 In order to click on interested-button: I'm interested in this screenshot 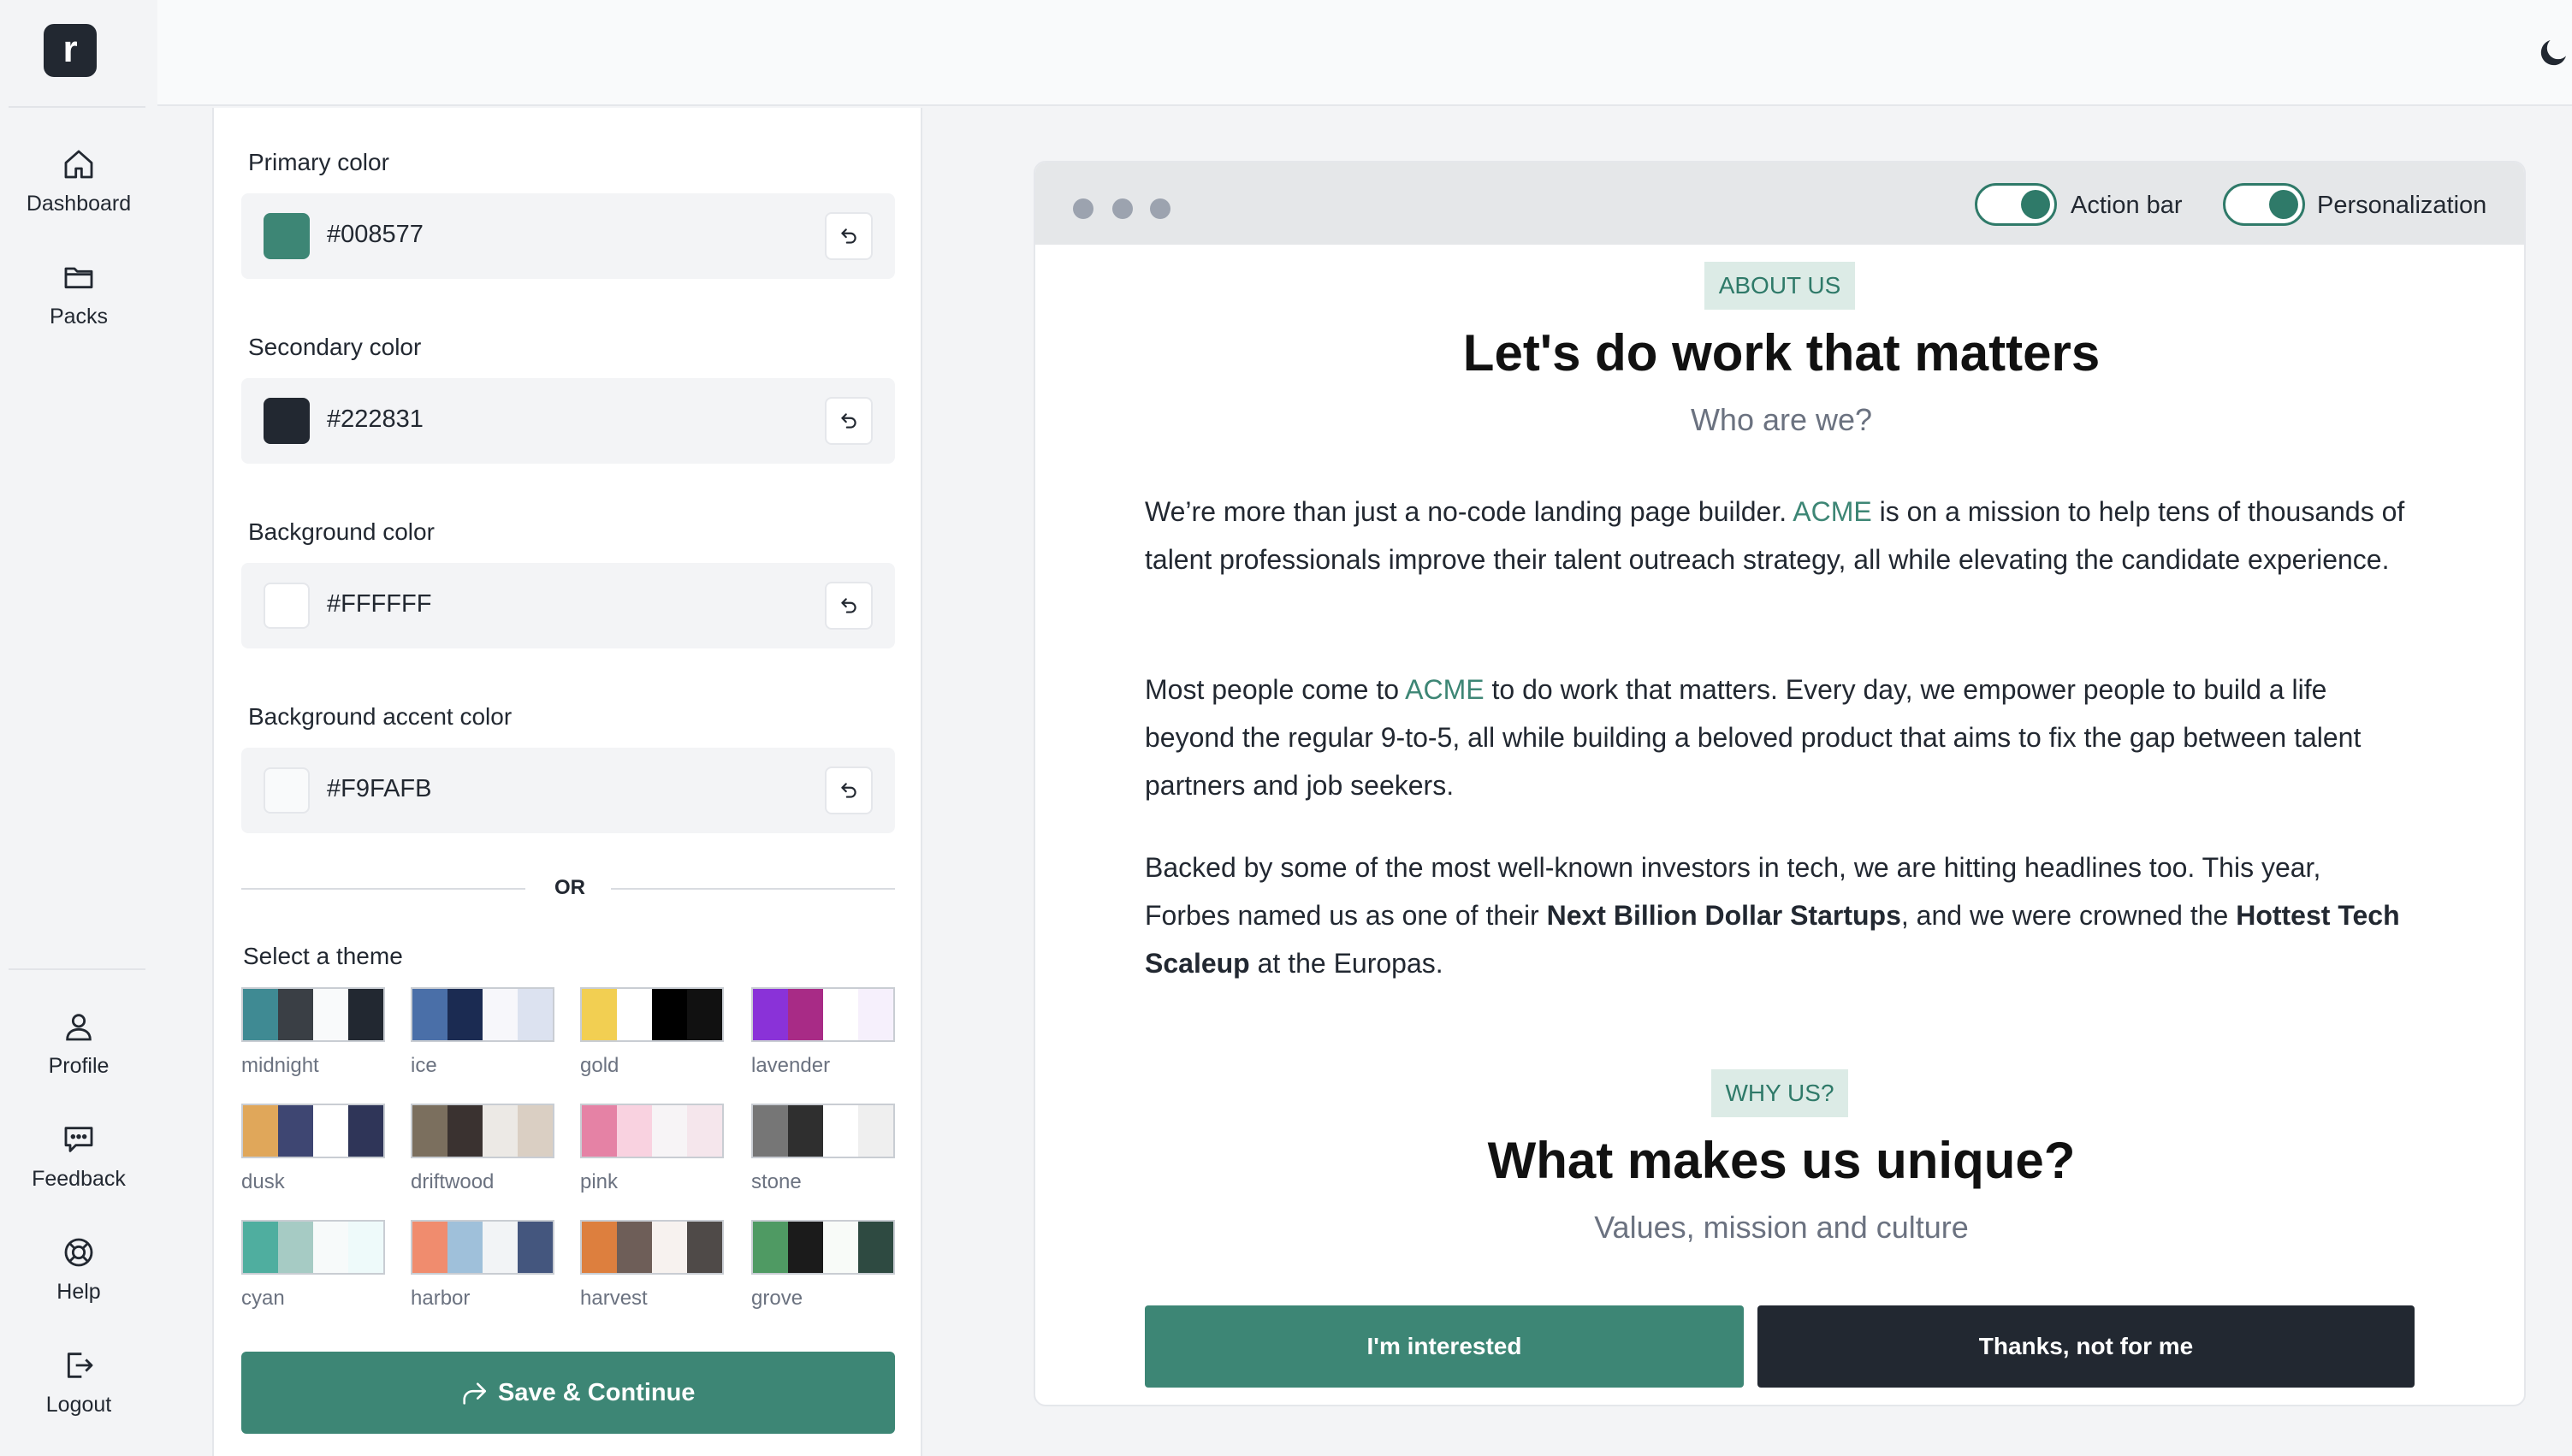, I will do `click(1444, 1346)`.